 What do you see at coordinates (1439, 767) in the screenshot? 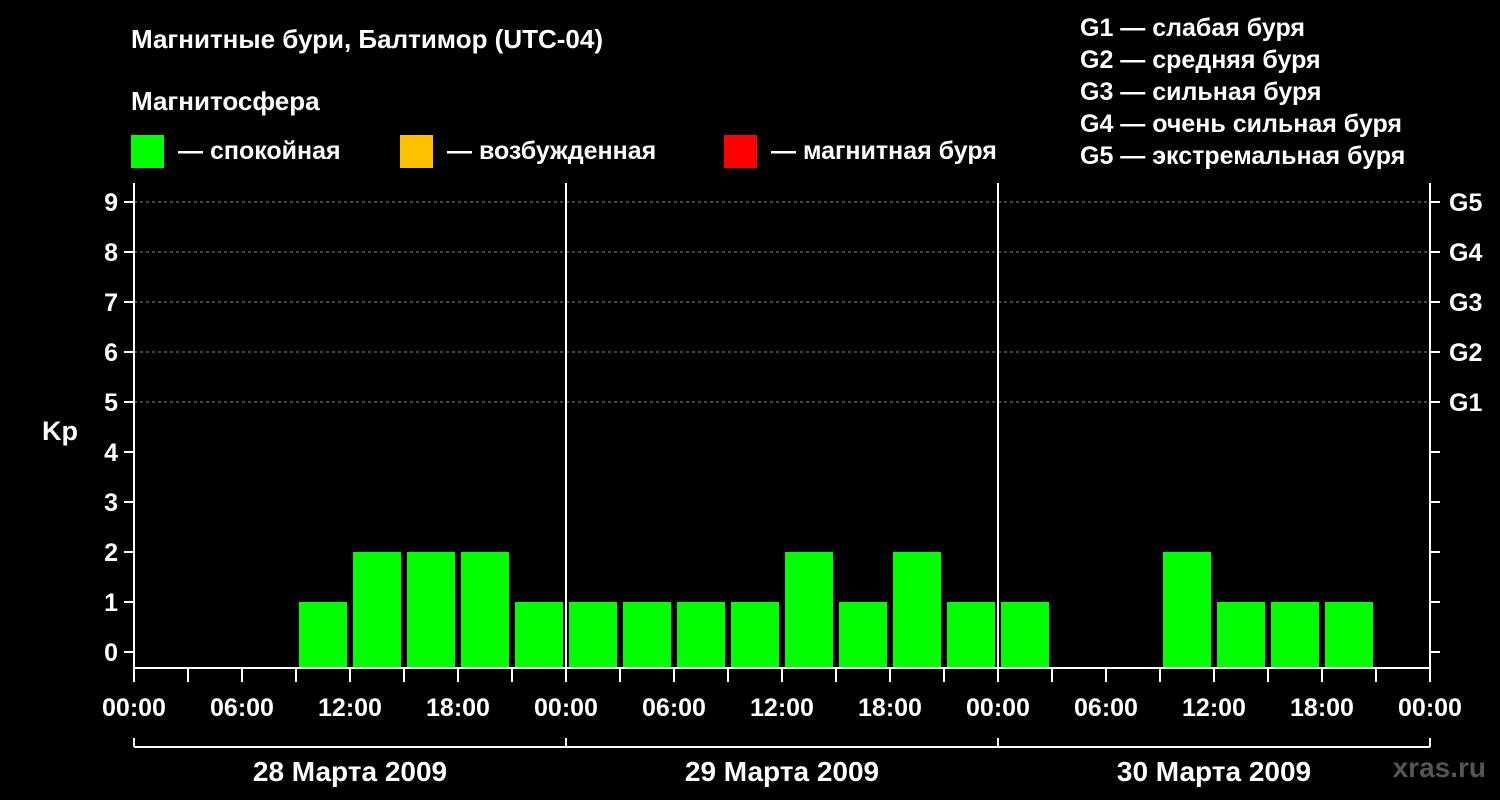
I see `watermark: xras.ru` at bounding box center [1439, 767].